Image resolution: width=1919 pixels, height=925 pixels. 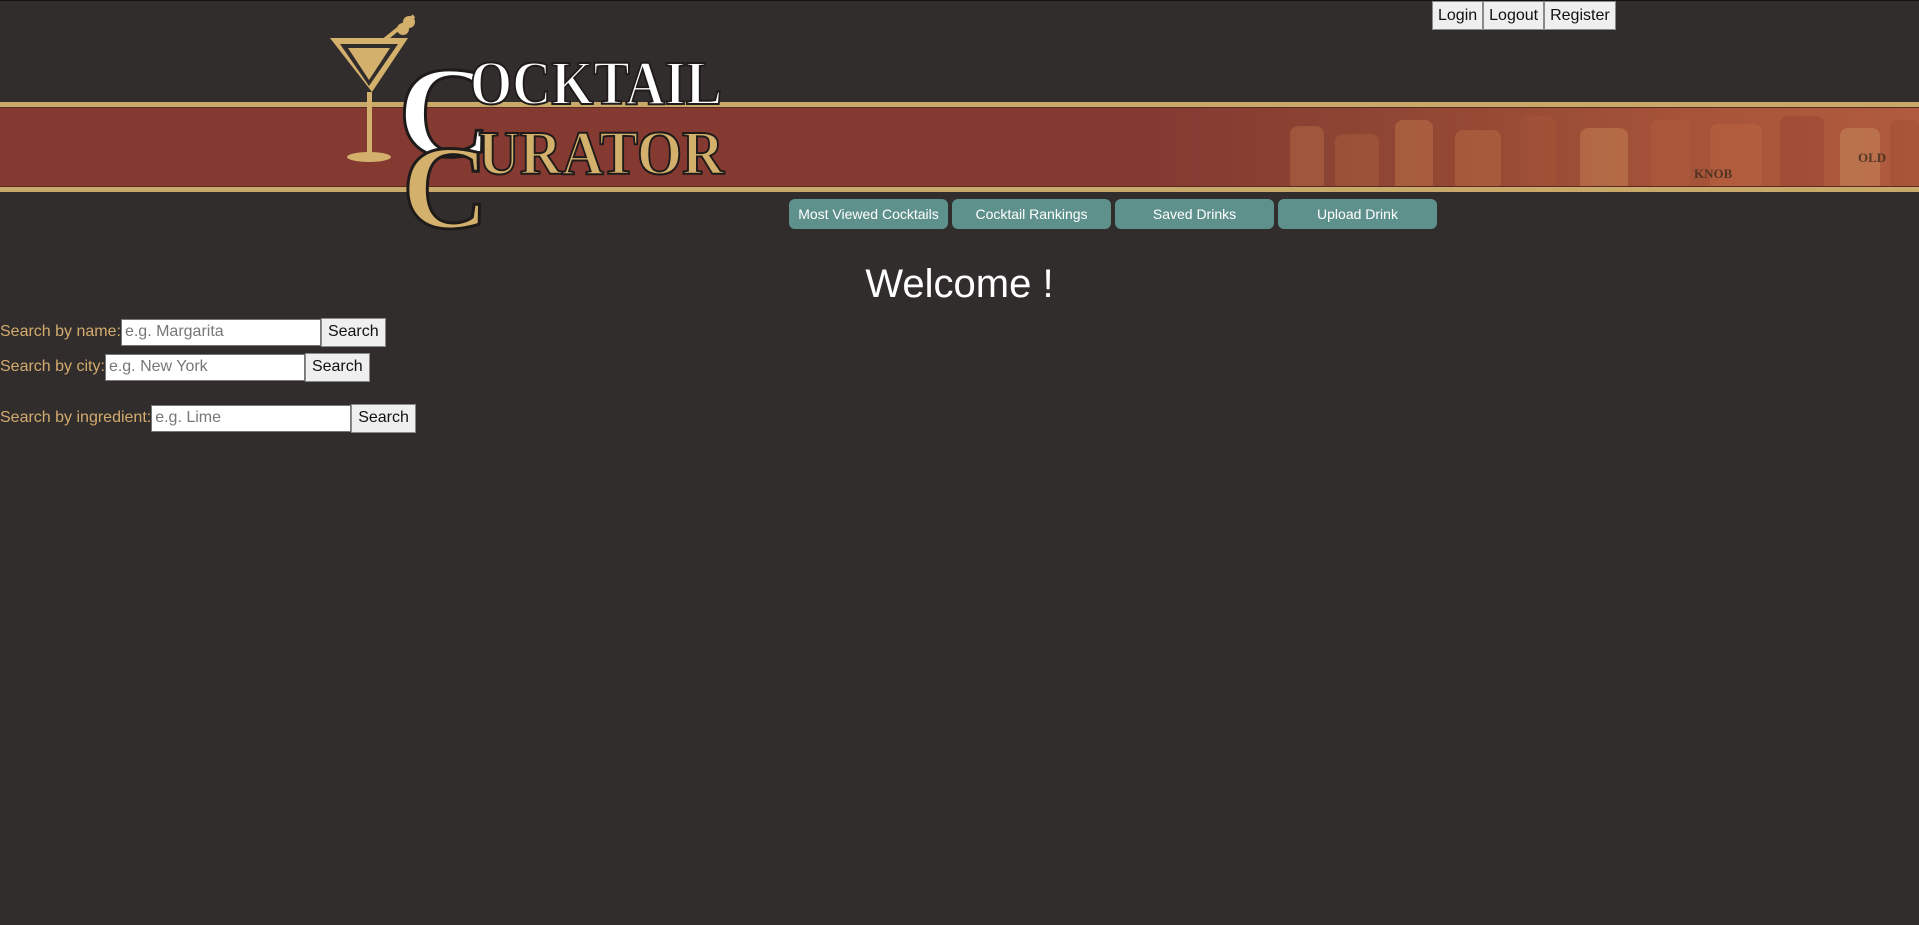 I want to click on search-city-input, so click(x=204, y=367).